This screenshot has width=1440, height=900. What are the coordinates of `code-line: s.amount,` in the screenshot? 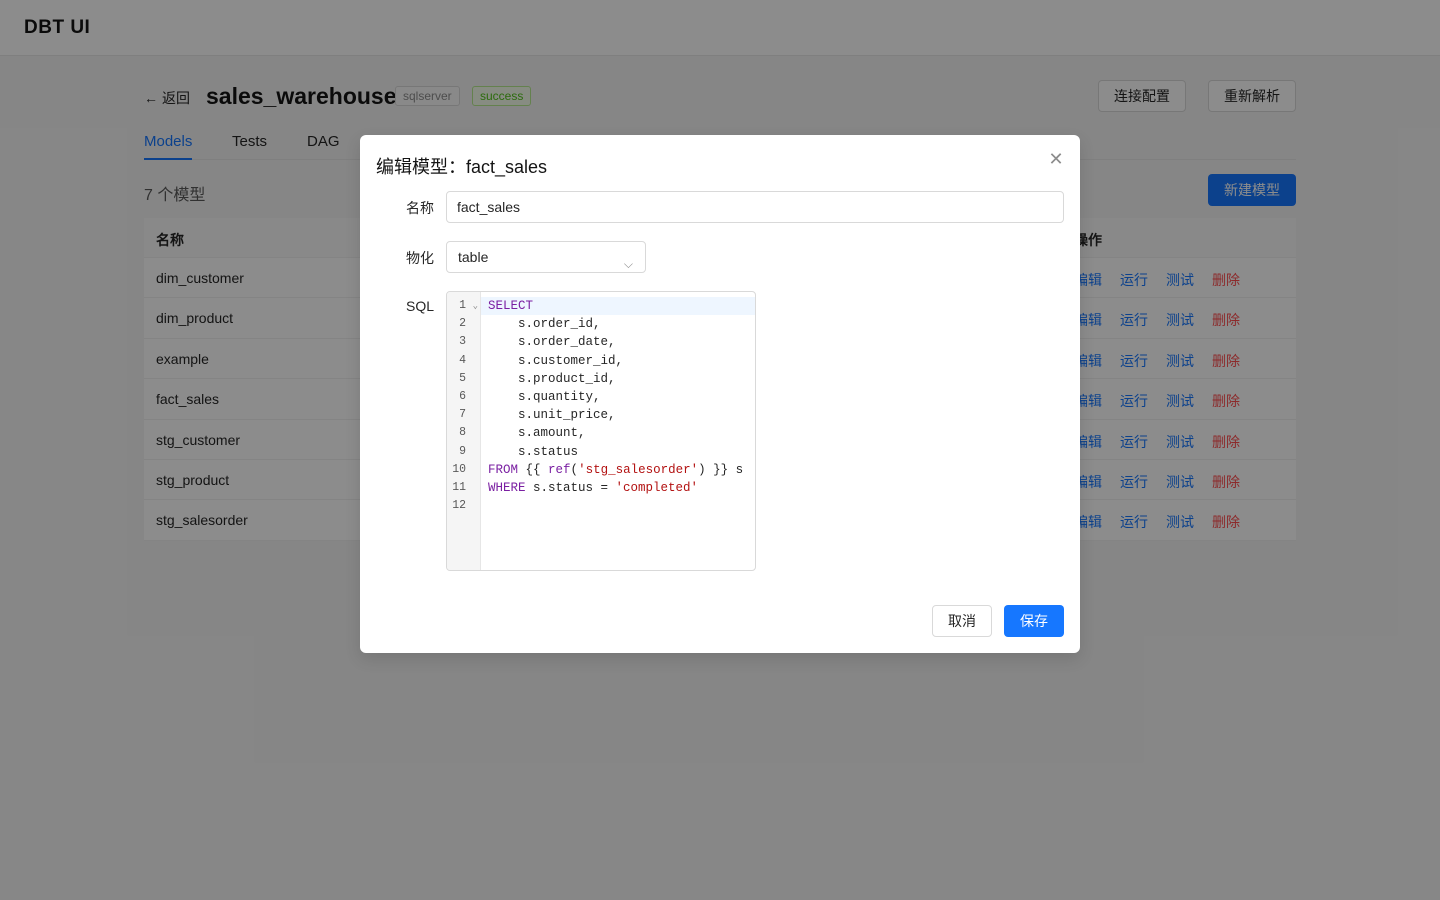 It's located at (537, 433).